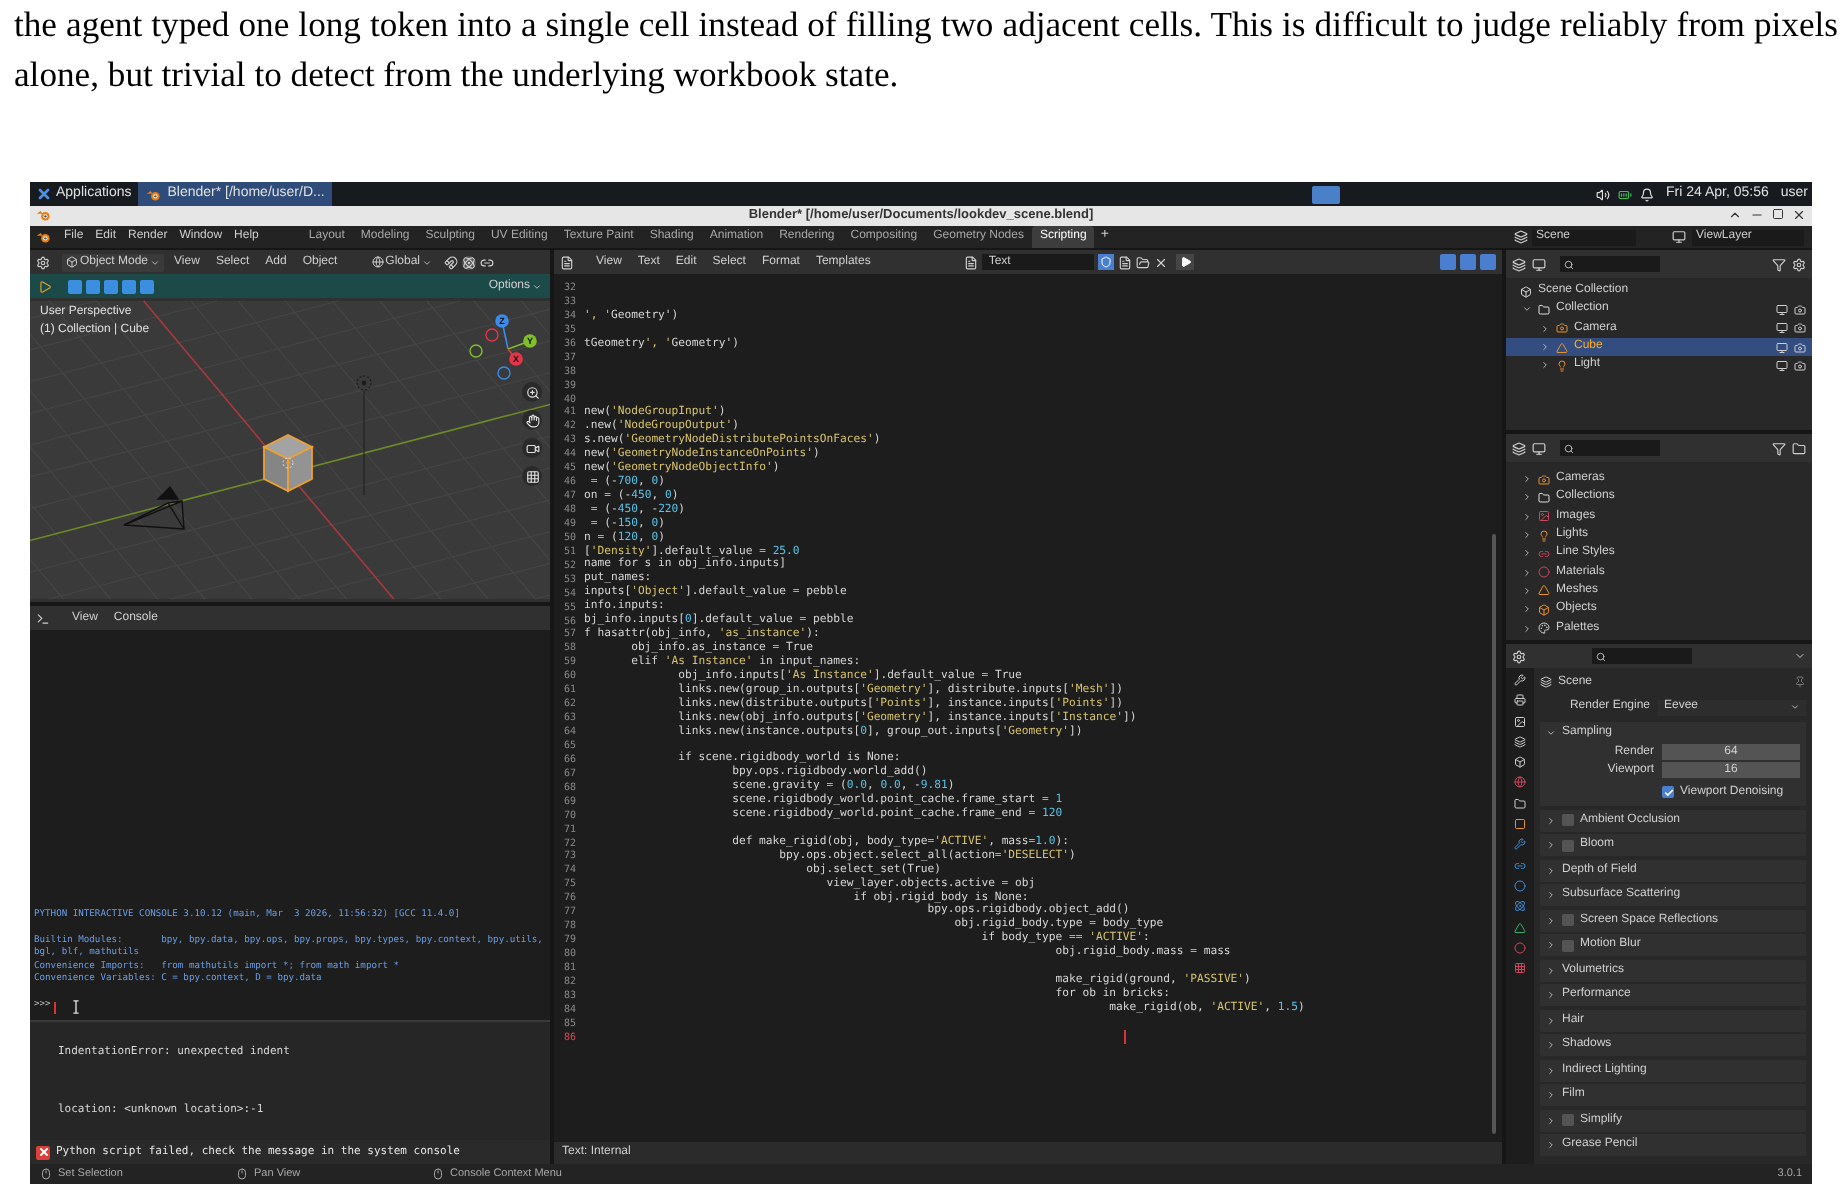  What do you see at coordinates (1143, 262) in the screenshot?
I see `open-text-icon` at bounding box center [1143, 262].